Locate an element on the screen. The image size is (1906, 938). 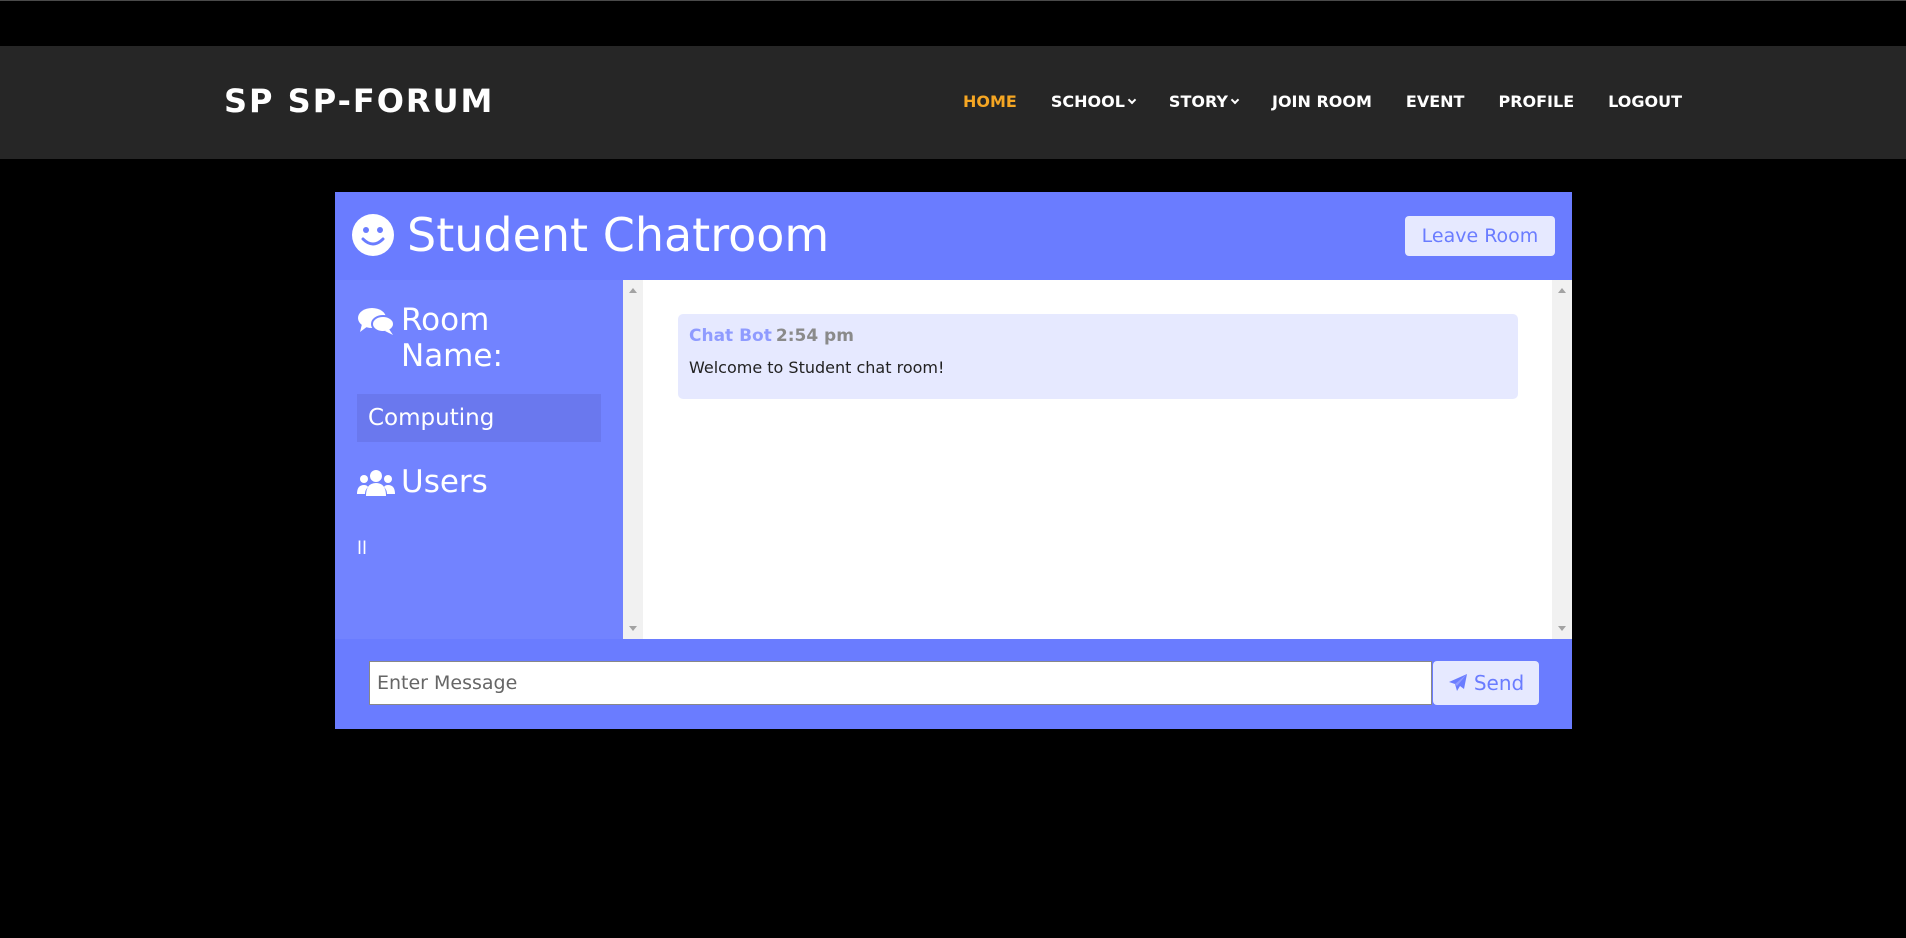
top-border is located at coordinates (953, 0).